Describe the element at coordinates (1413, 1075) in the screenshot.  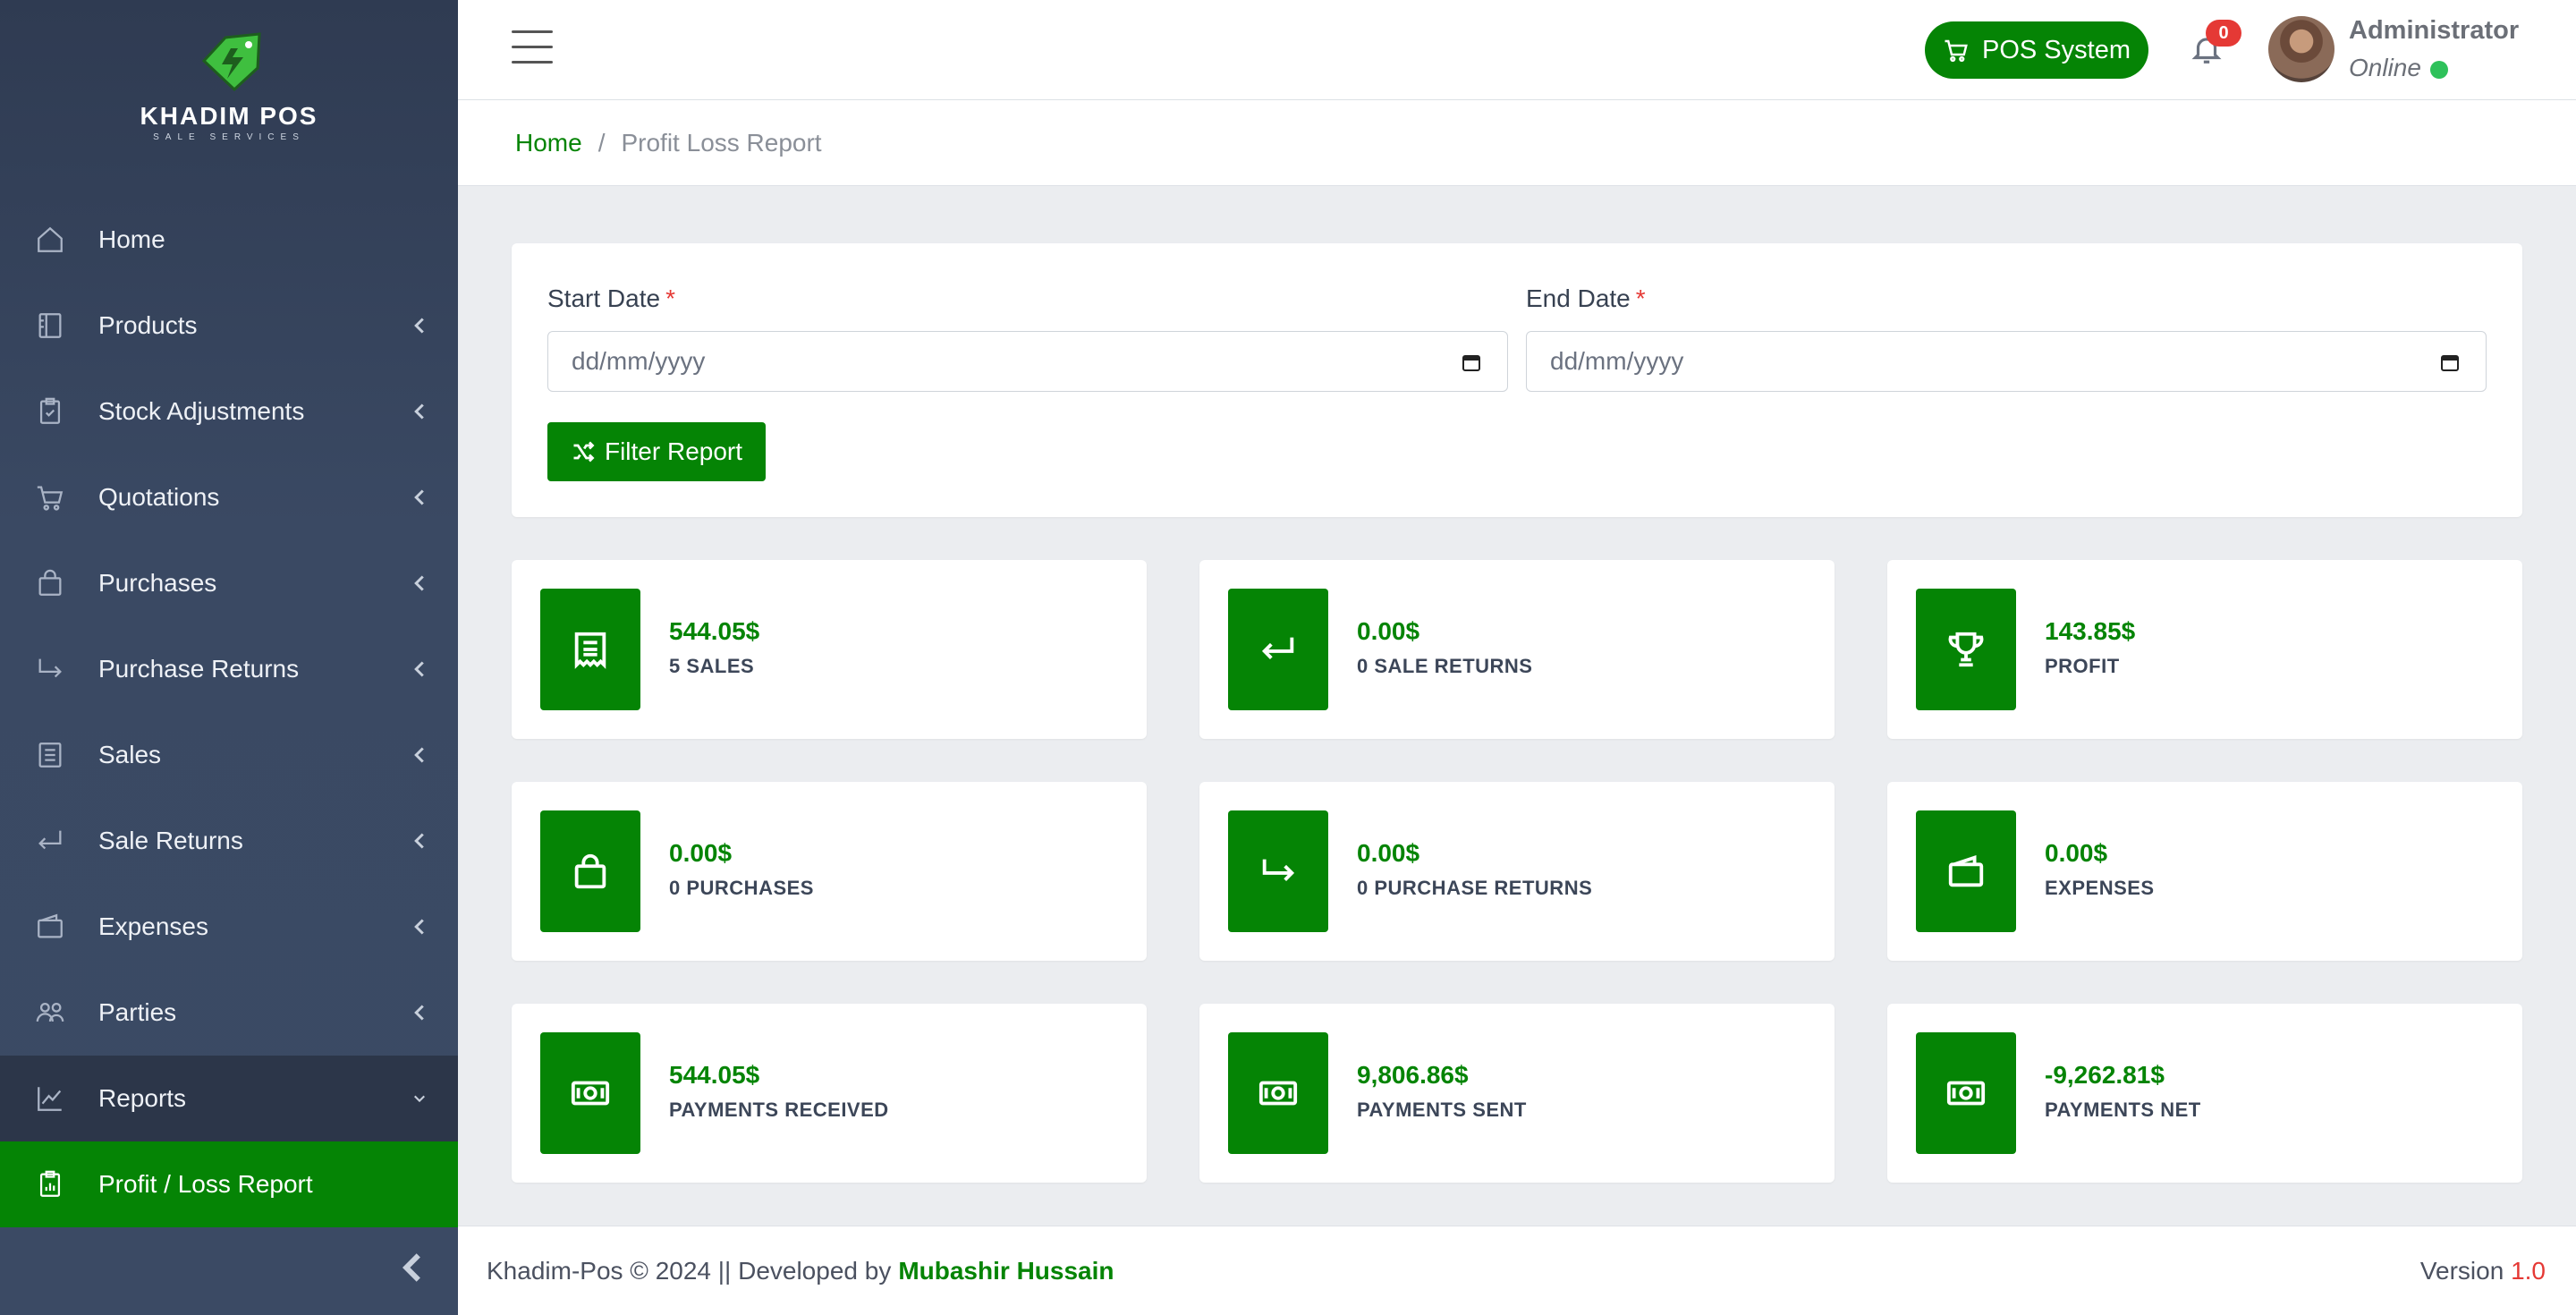
I see `stat-value: 9,806.86$` at that location.